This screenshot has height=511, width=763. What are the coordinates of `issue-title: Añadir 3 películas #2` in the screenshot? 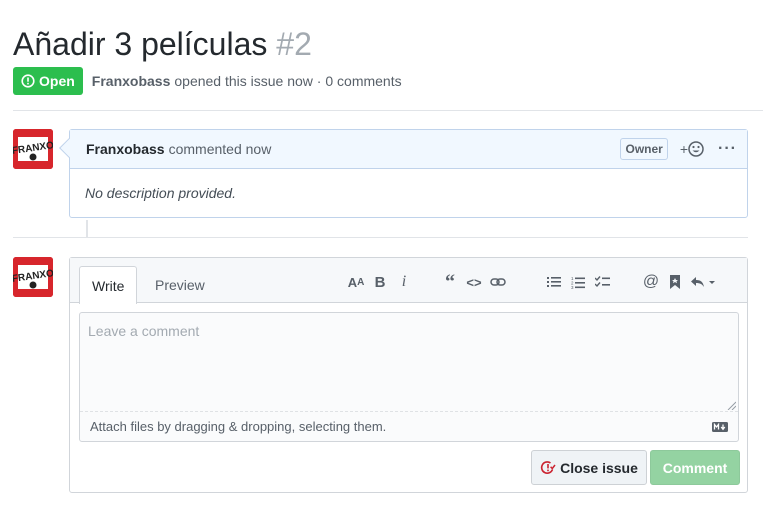 It's located at (162, 44).